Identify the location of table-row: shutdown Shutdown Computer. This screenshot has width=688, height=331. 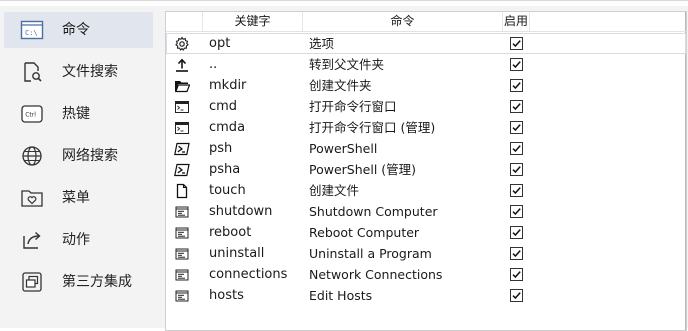
(426, 211).